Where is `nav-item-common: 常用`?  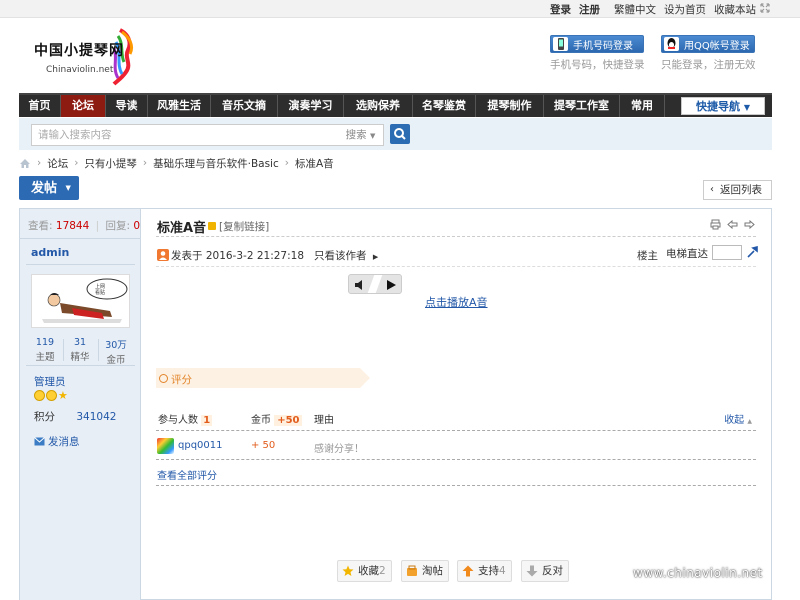
nav-item-common: 常用 is located at coordinates (642, 106).